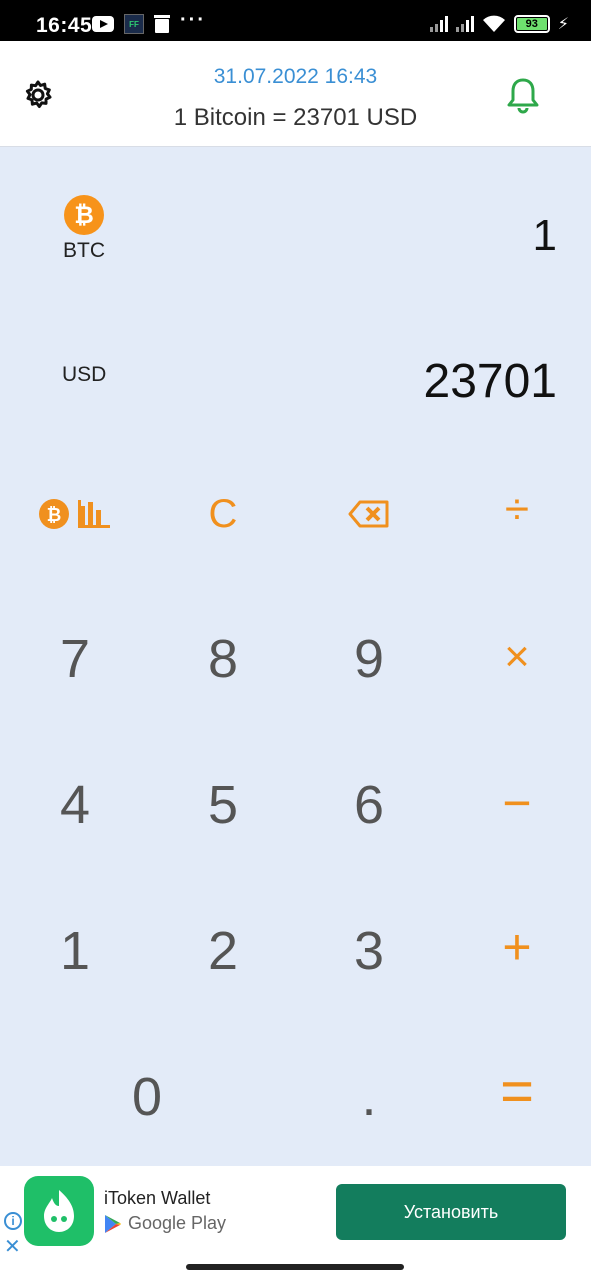 The height and width of the screenshot is (1280, 591). Describe the element at coordinates (523, 95) in the screenshot. I see `bell-icon` at that location.